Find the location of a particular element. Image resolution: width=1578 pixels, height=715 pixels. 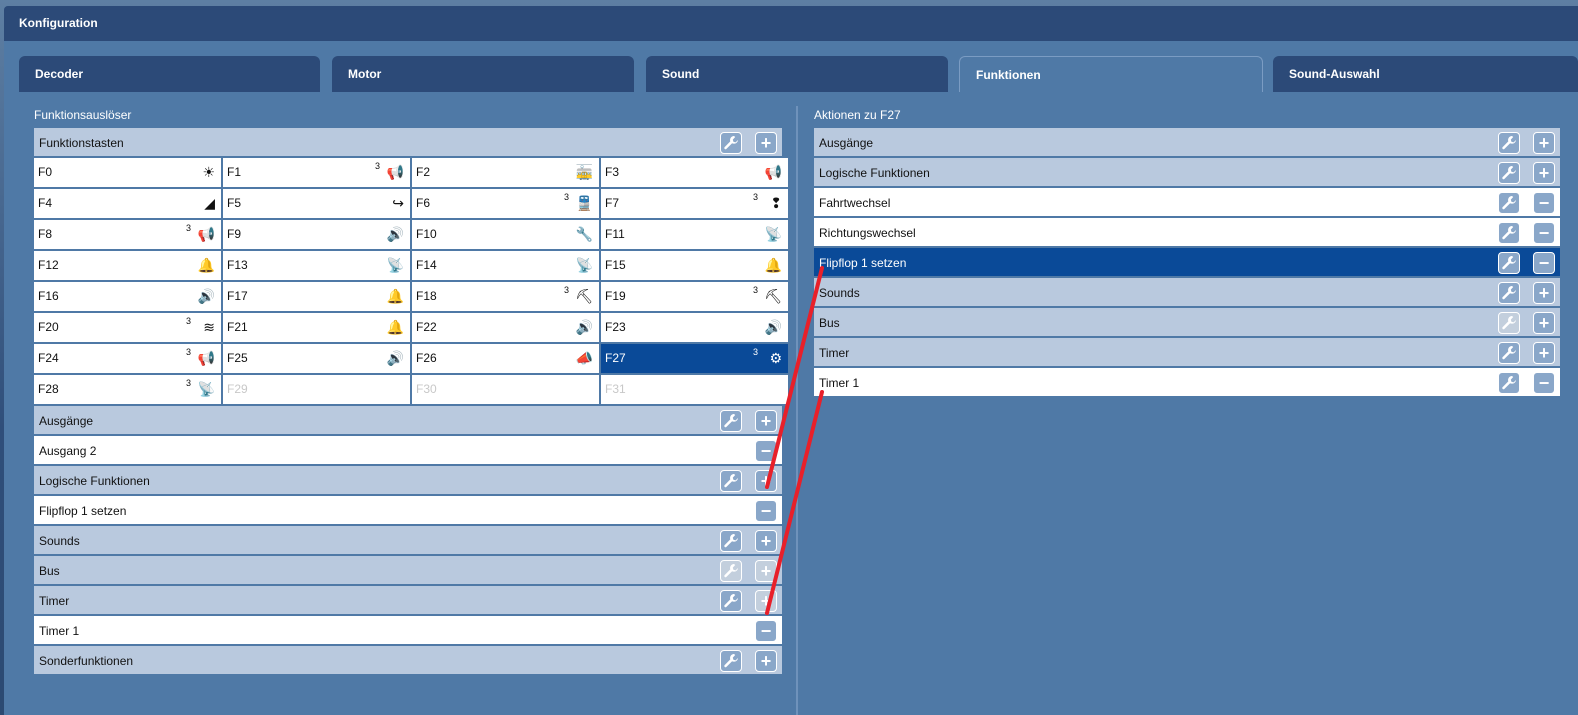

tab-decoder: Decoder is located at coordinates (169, 74).